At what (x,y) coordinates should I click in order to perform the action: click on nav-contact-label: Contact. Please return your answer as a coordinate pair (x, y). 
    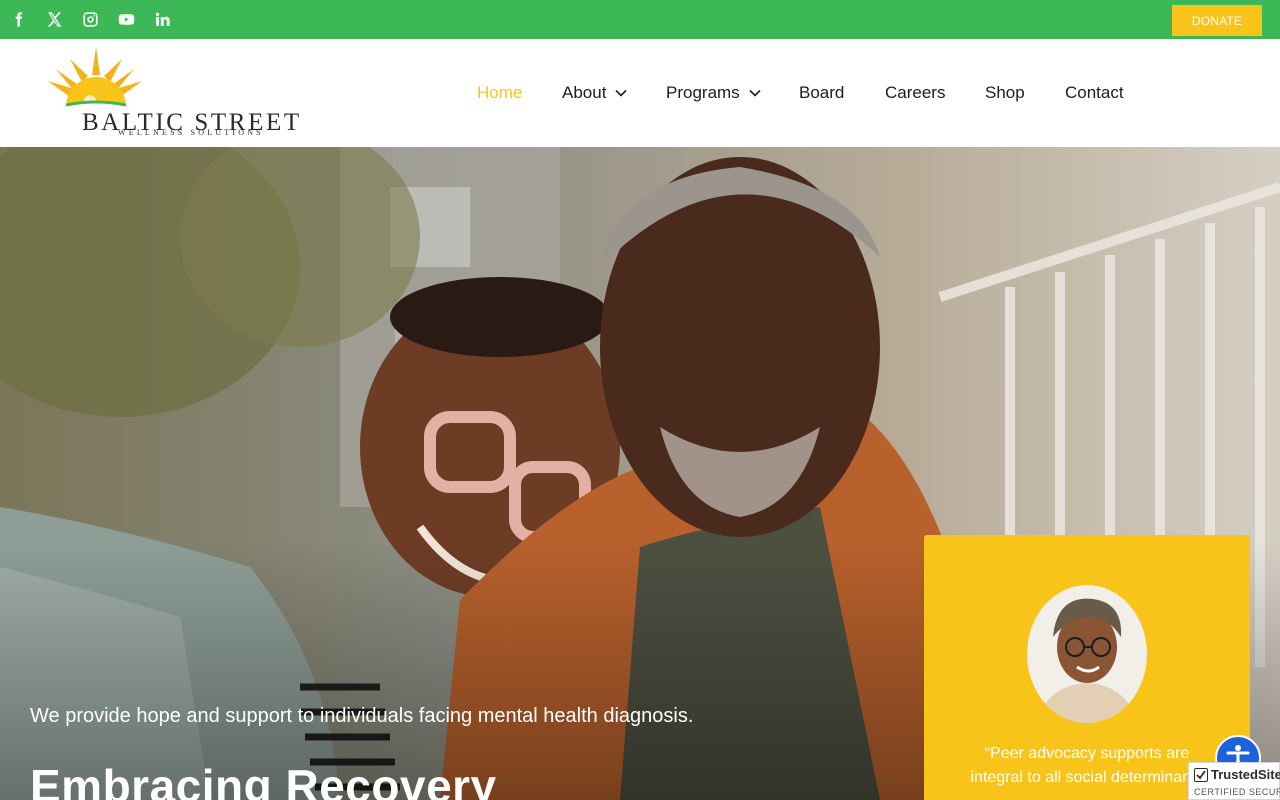
    Looking at the image, I should click on (1094, 92).